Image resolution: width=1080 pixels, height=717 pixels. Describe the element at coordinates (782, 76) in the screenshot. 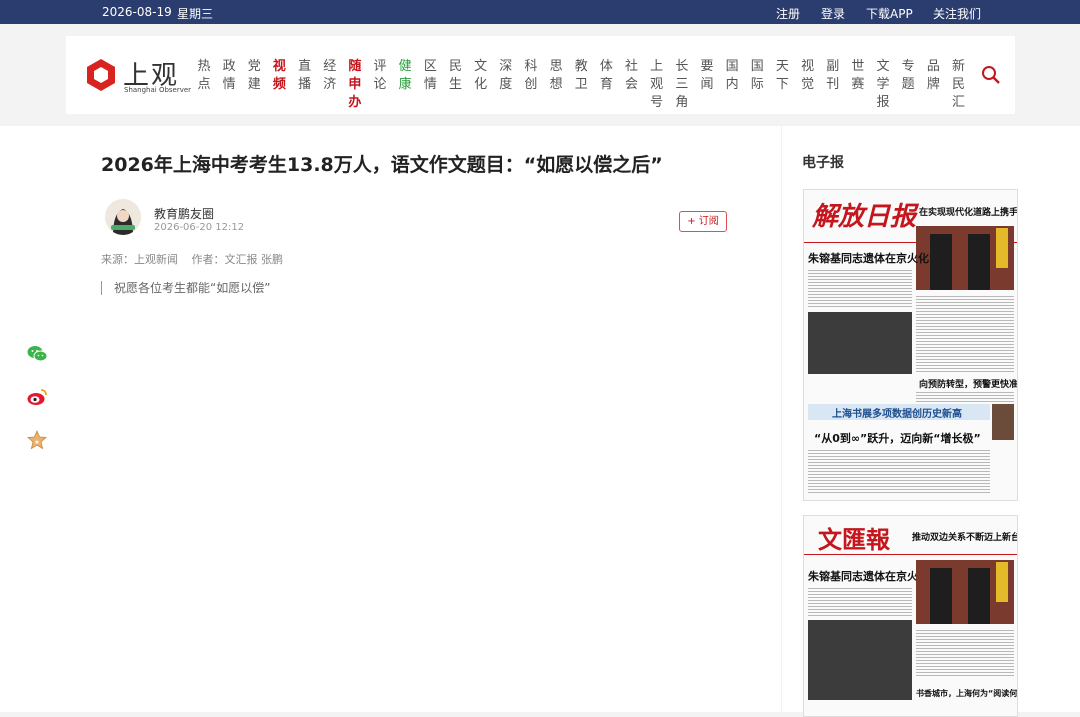

I see `nav-item: 天下` at that location.